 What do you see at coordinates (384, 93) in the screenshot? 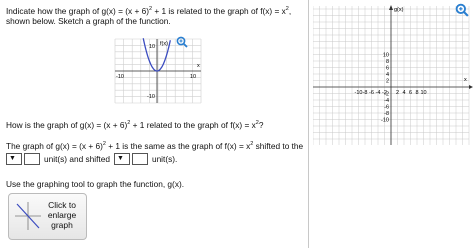
I see `x-tick-label: -2` at bounding box center [384, 93].